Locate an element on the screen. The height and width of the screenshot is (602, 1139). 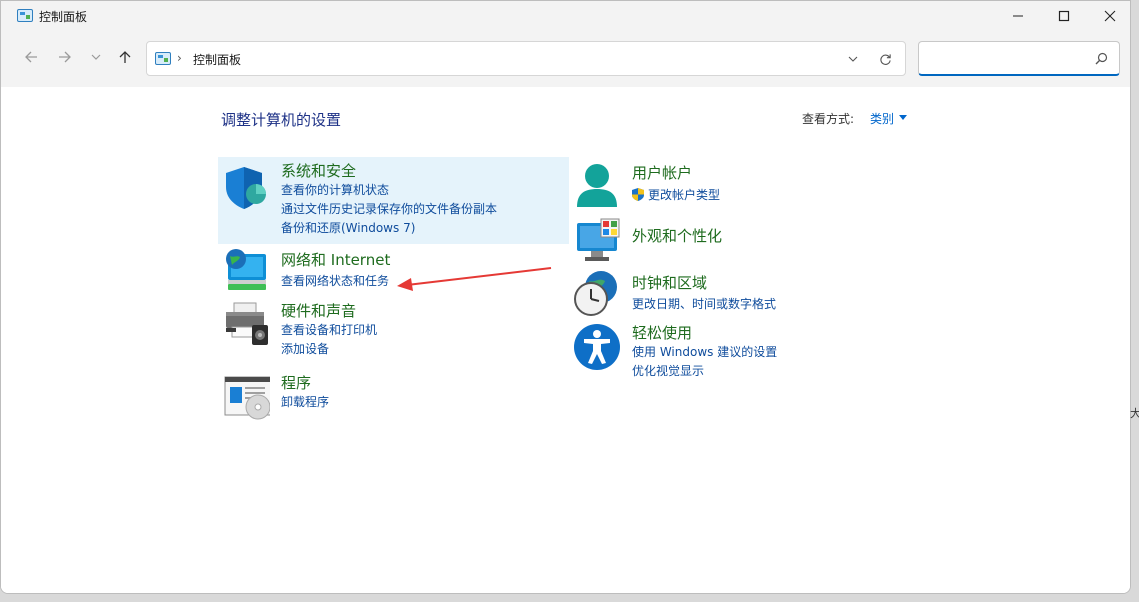
category-title: 硬件和声音 is located at coordinates (318, 310).